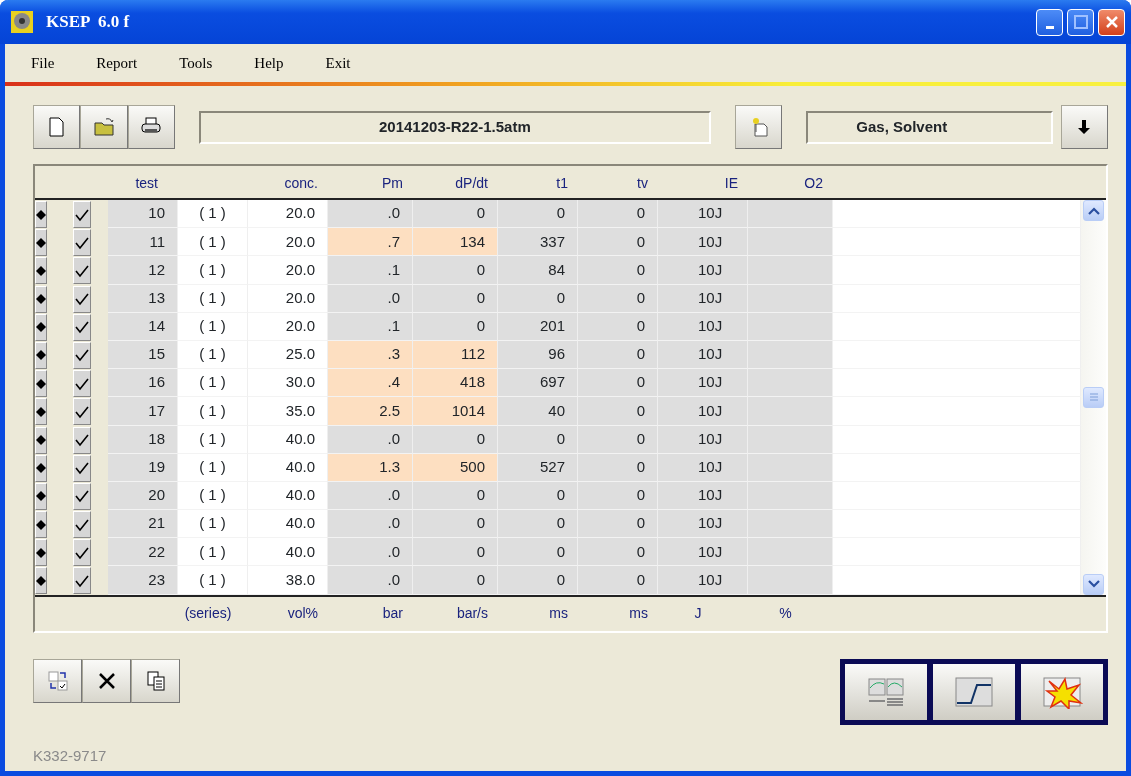 This screenshot has height=776, width=1131. Describe the element at coordinates (206, 63) in the screenshot. I see `menu-item: Tools` at that location.